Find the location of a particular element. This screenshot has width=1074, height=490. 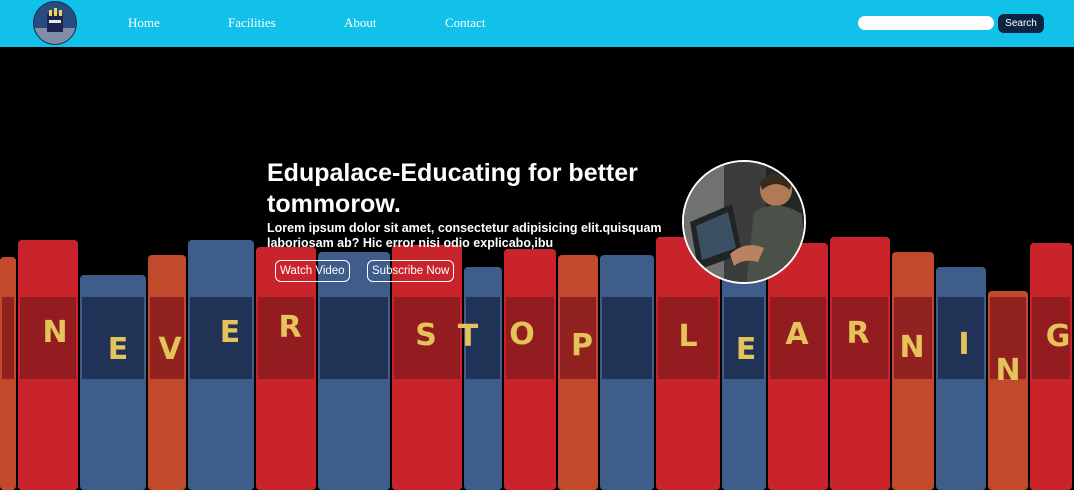

banner-letter: I is located at coordinates (963, 344).